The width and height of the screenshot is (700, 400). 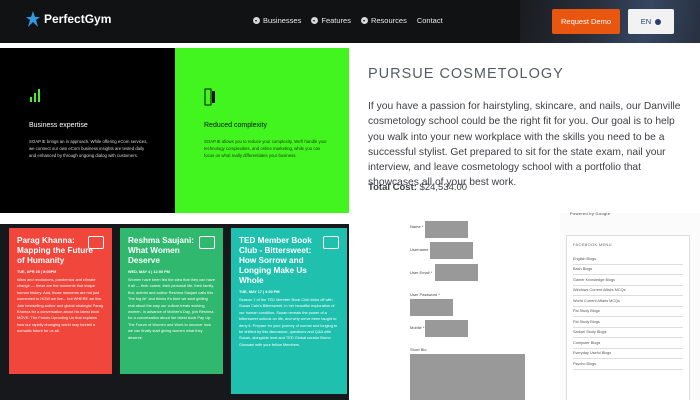 I want to click on mobile-label: Mobile *, so click(x=417, y=327).